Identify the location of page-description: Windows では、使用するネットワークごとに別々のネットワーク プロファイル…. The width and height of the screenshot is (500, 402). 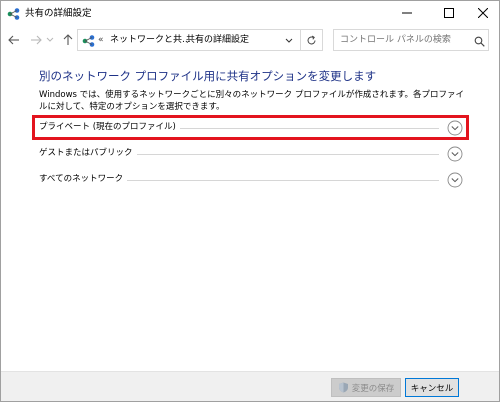
(252, 101).